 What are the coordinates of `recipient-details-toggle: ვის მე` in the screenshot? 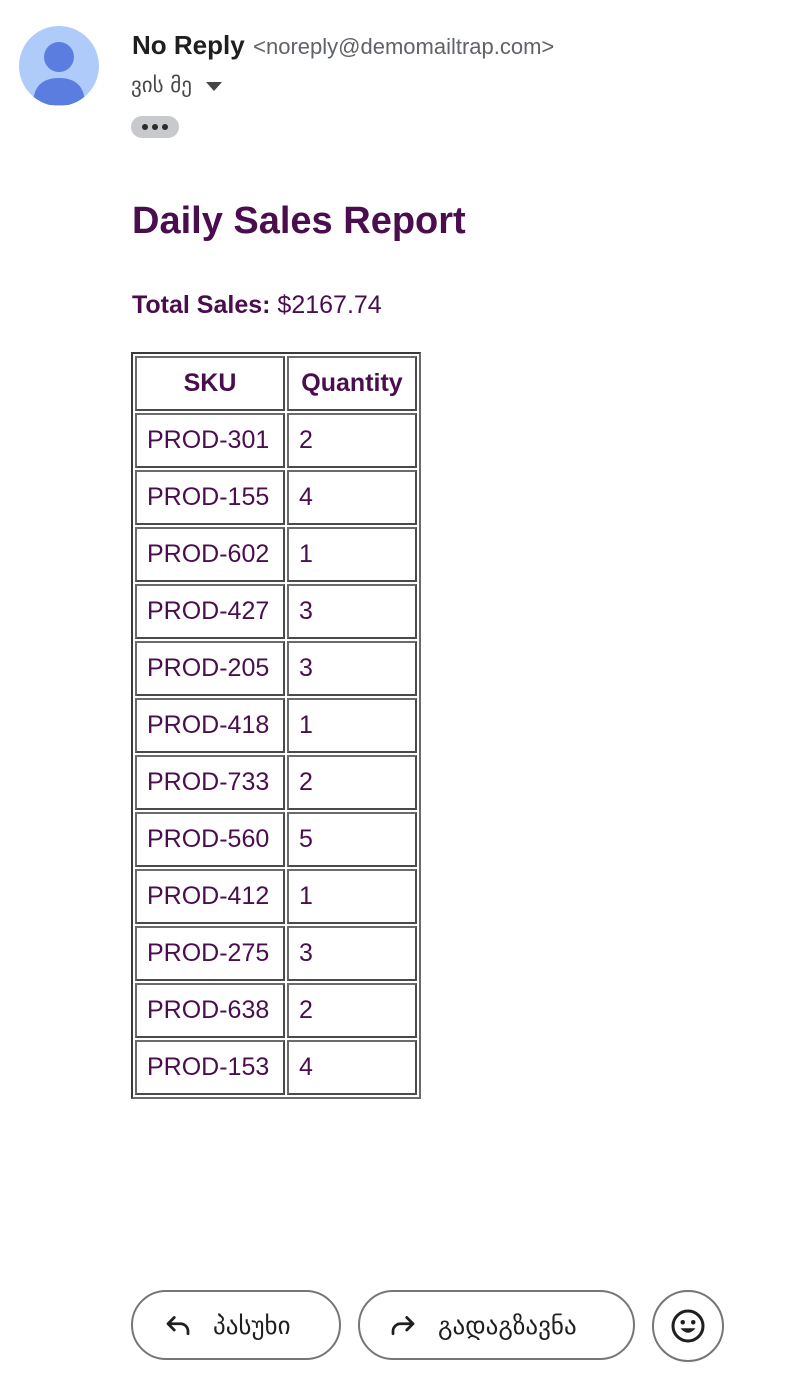 It's located at (176, 85).